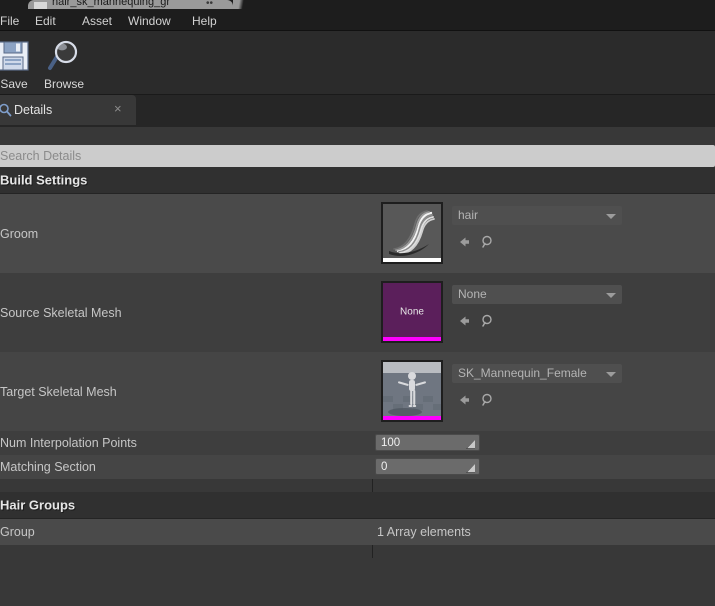 The width and height of the screenshot is (715, 606). Describe the element at coordinates (427, 442) in the screenshot. I see `num-interpolation-points-input: 100` at that location.